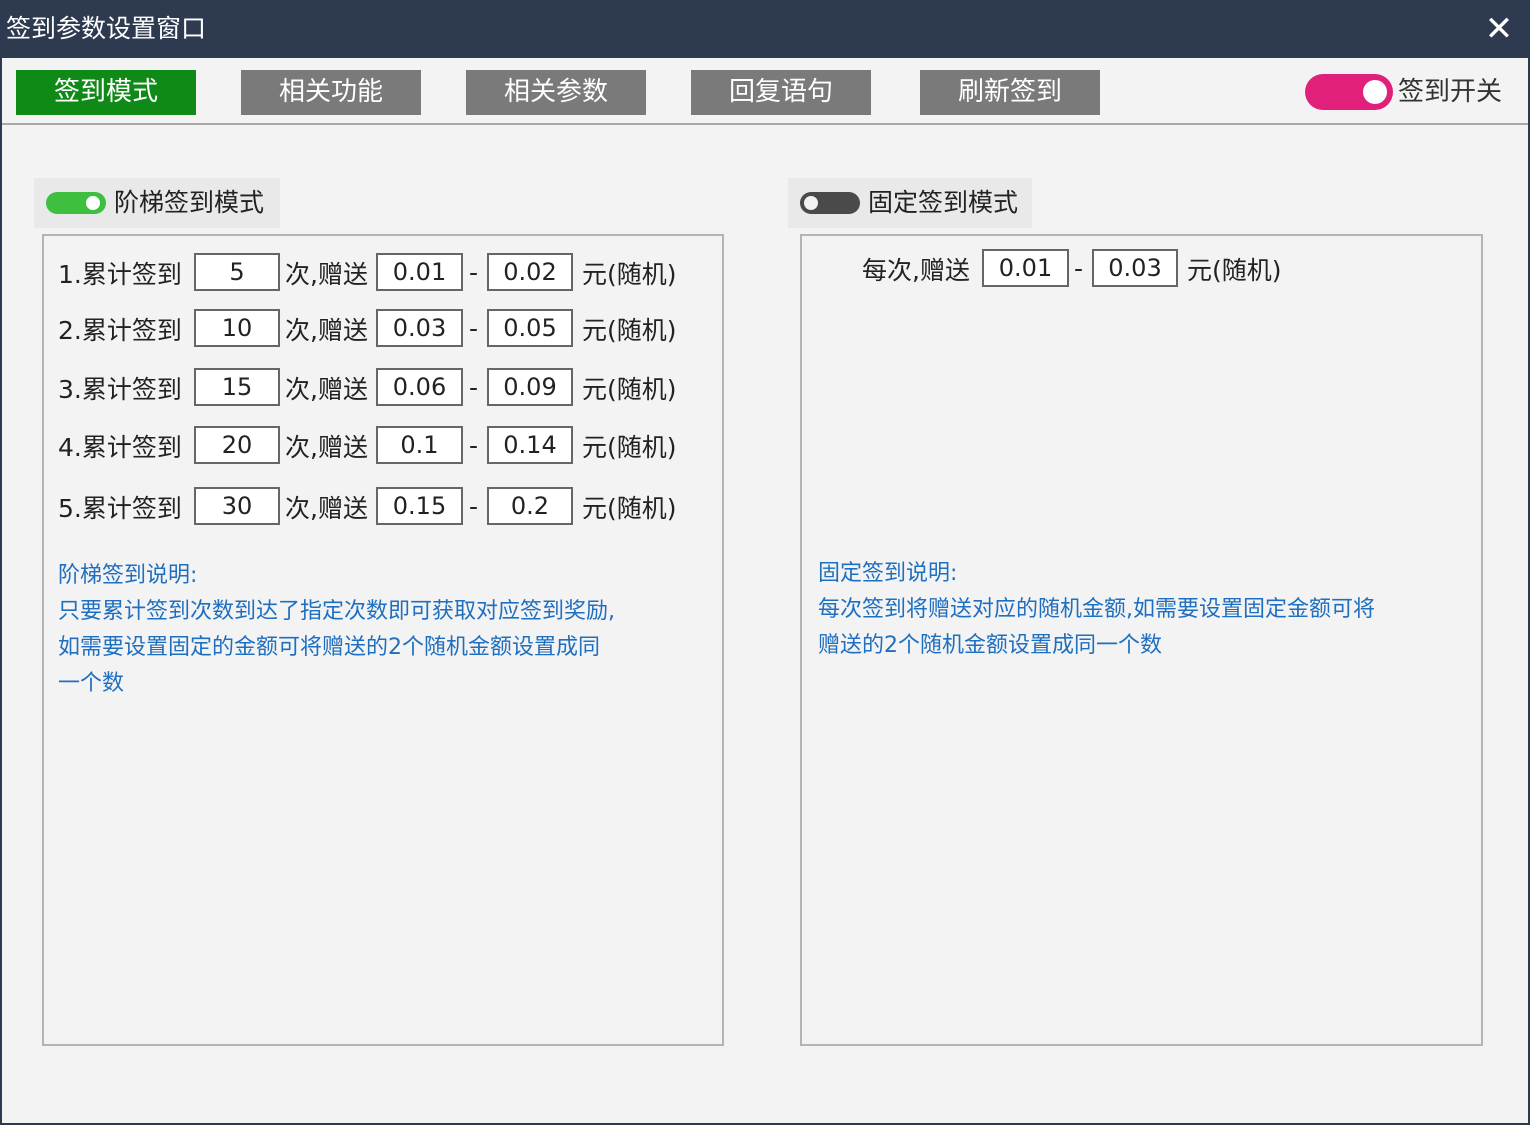 The height and width of the screenshot is (1125, 1530). I want to click on ladder-row-label: 3.累计签到, so click(120, 389).